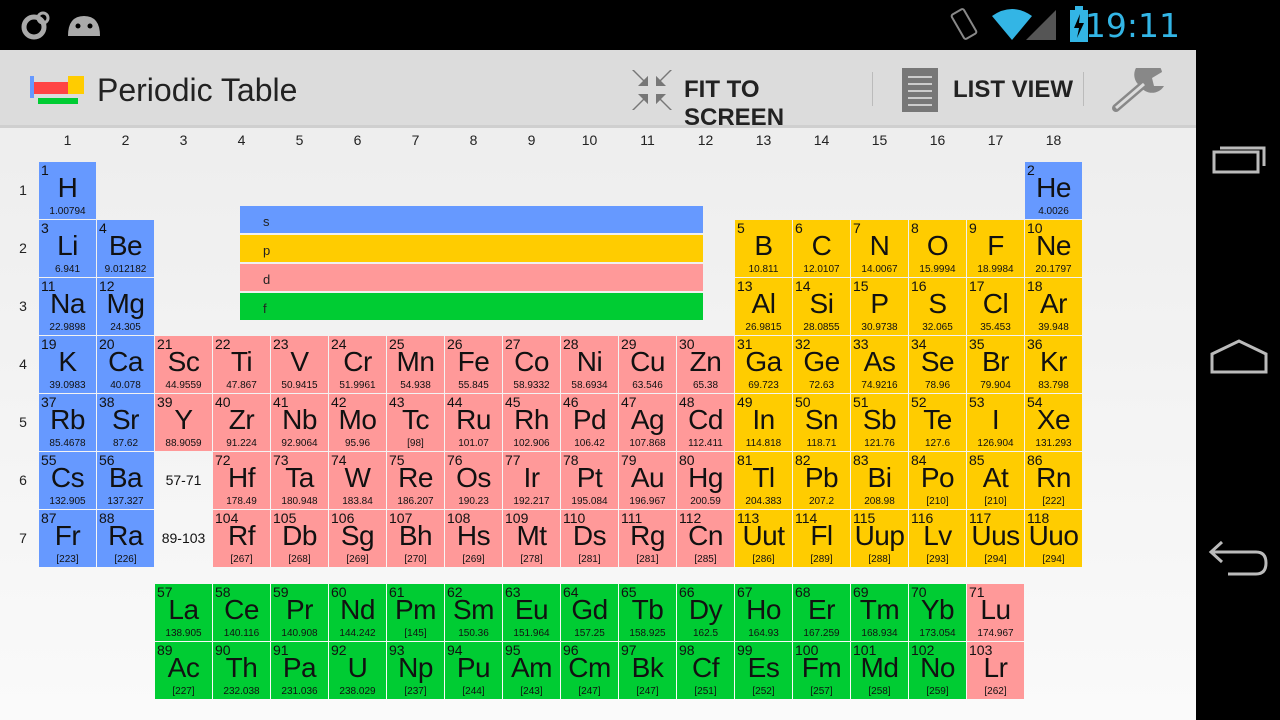 The width and height of the screenshot is (1280, 720). What do you see at coordinates (183, 364) in the screenshot?
I see `element-cell: 21 Sc 44.9559` at bounding box center [183, 364].